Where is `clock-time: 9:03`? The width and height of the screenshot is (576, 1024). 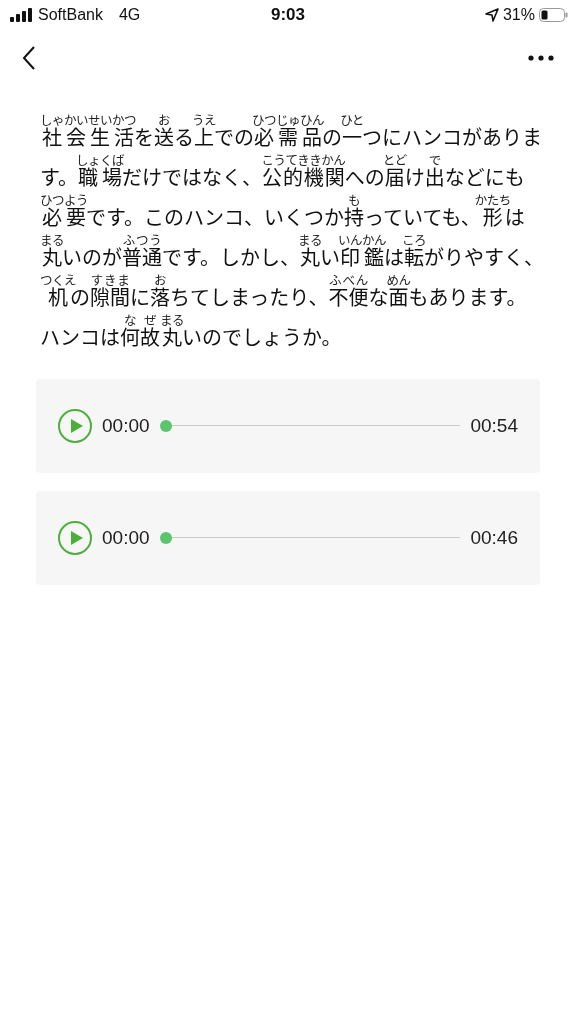
clock-time: 9:03 is located at coordinates (288, 15).